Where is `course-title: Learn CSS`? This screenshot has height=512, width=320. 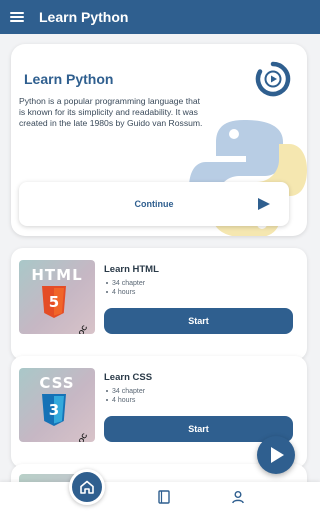 course-title: Learn CSS is located at coordinates (128, 377).